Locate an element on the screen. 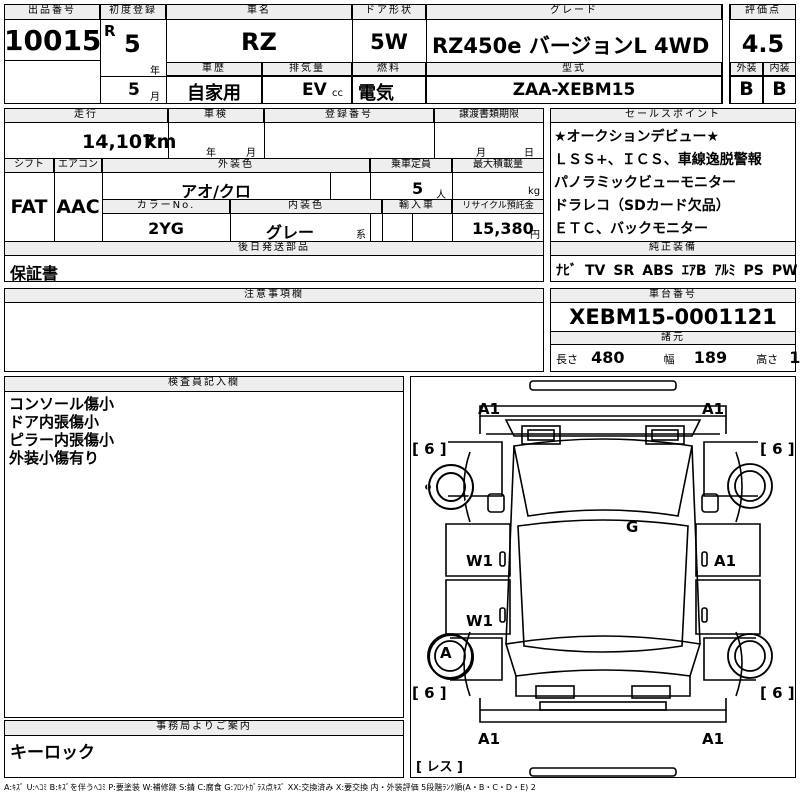 Image resolution: width=800 pixels, height=800 pixels. interior-header: 内装 is located at coordinates (779, 69).